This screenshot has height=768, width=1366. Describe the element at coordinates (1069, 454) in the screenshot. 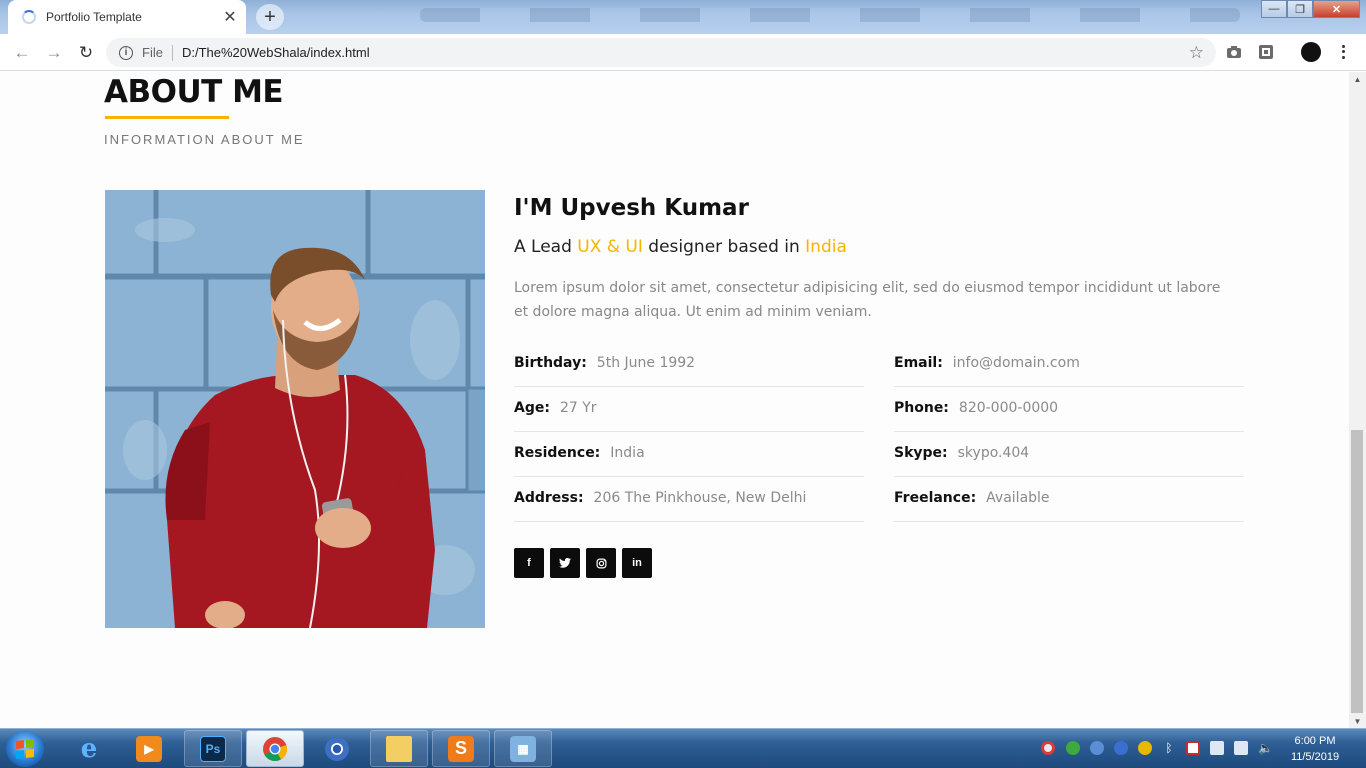

I see `detail-row-skype: Skype: skypo.404` at that location.